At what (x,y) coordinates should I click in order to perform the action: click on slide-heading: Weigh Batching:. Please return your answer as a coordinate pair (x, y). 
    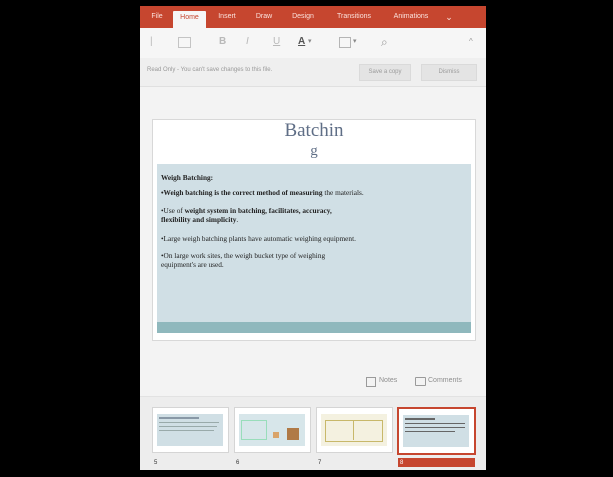
    Looking at the image, I should click on (187, 177).